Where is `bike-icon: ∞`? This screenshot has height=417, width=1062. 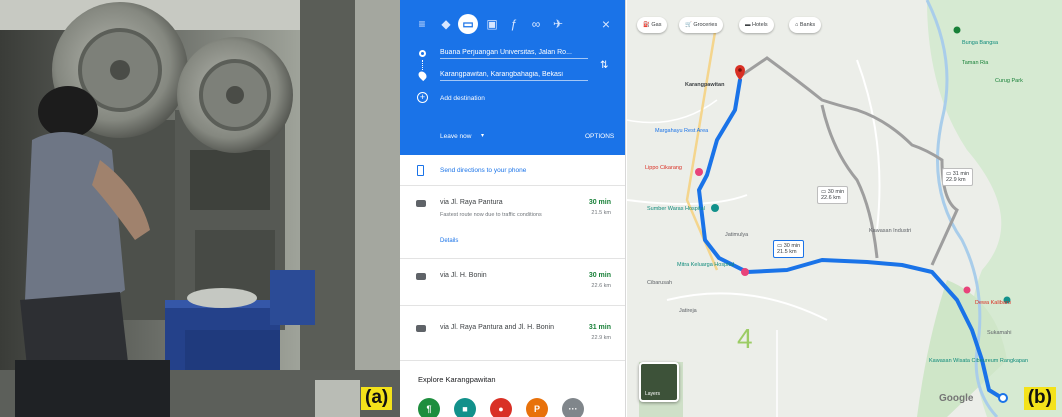 bike-icon: ∞ is located at coordinates (536, 24).